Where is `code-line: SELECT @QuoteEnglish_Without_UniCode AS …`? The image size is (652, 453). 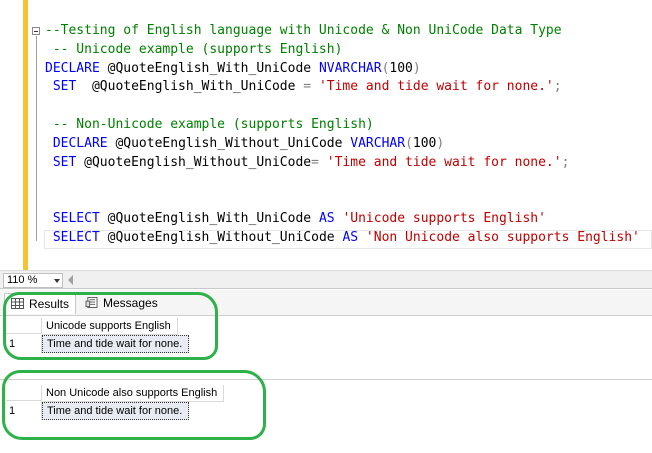 code-line: SELECT @QuoteEnglish_Without_UniCode AS … is located at coordinates (342, 238).